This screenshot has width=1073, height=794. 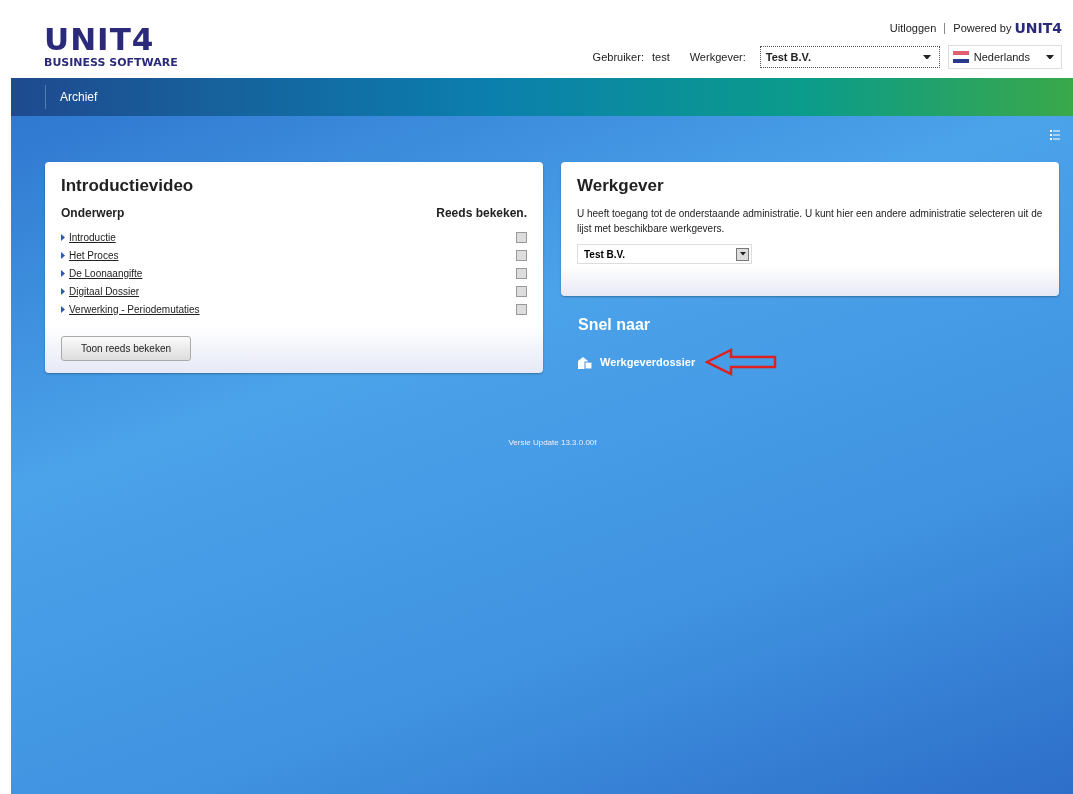 I want to click on nav-tab: Archief, so click(x=71, y=97).